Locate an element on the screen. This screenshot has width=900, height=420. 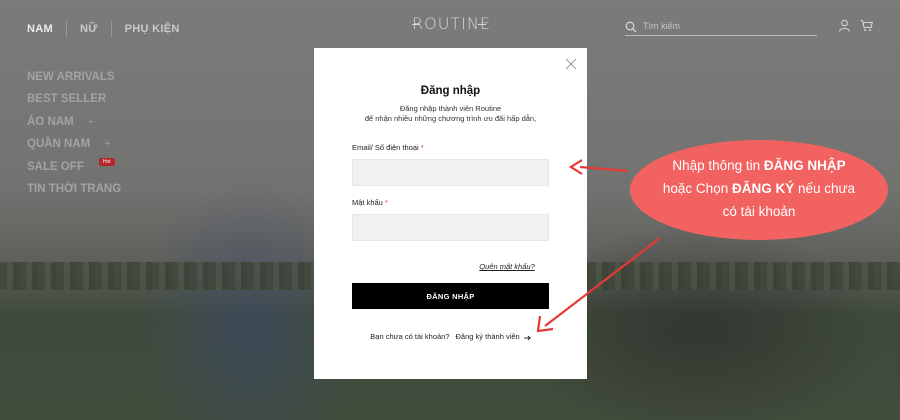
cart-icon is located at coordinates (867, 25).